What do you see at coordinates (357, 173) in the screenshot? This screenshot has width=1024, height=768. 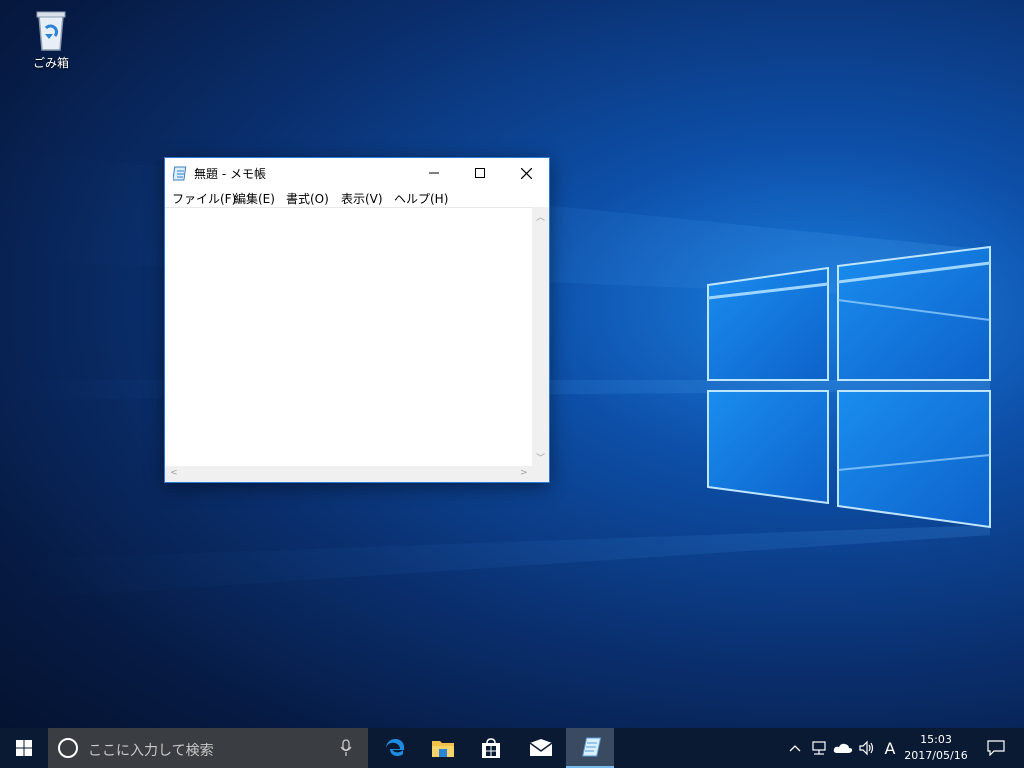 I see `title-bar: 無題 - メモ帳` at bounding box center [357, 173].